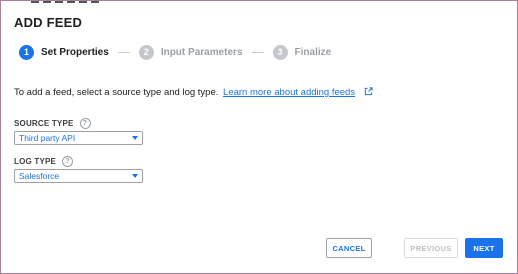 The width and height of the screenshot is (518, 274). Describe the element at coordinates (35, 161) in the screenshot. I see `log-type-label-text: LOG TYPE` at that location.